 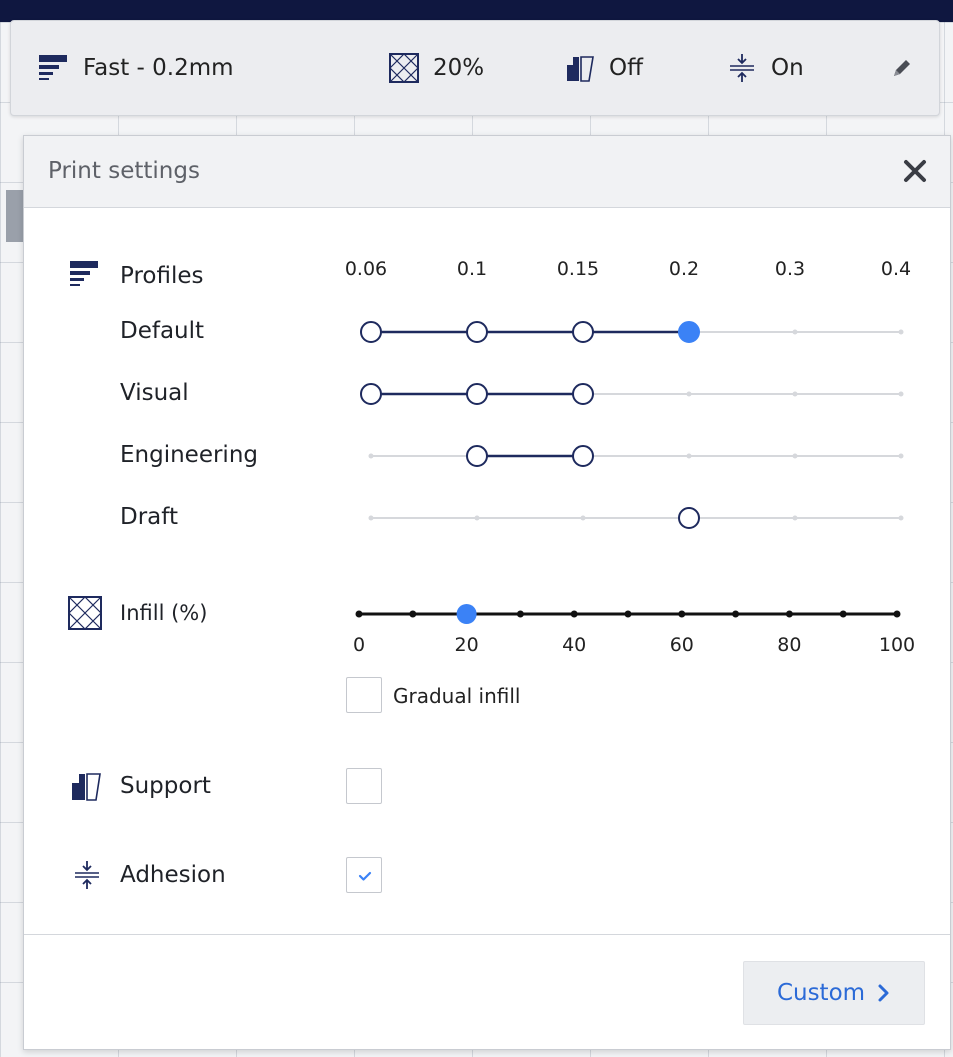 I want to click on infill-icon, so click(x=404, y=68).